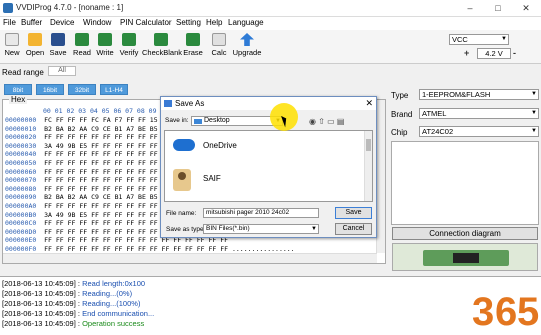 This screenshot has width=541, height=335. What do you see at coordinates (23, 72) in the screenshot?
I see `read-range-label: Read range` at bounding box center [23, 72].